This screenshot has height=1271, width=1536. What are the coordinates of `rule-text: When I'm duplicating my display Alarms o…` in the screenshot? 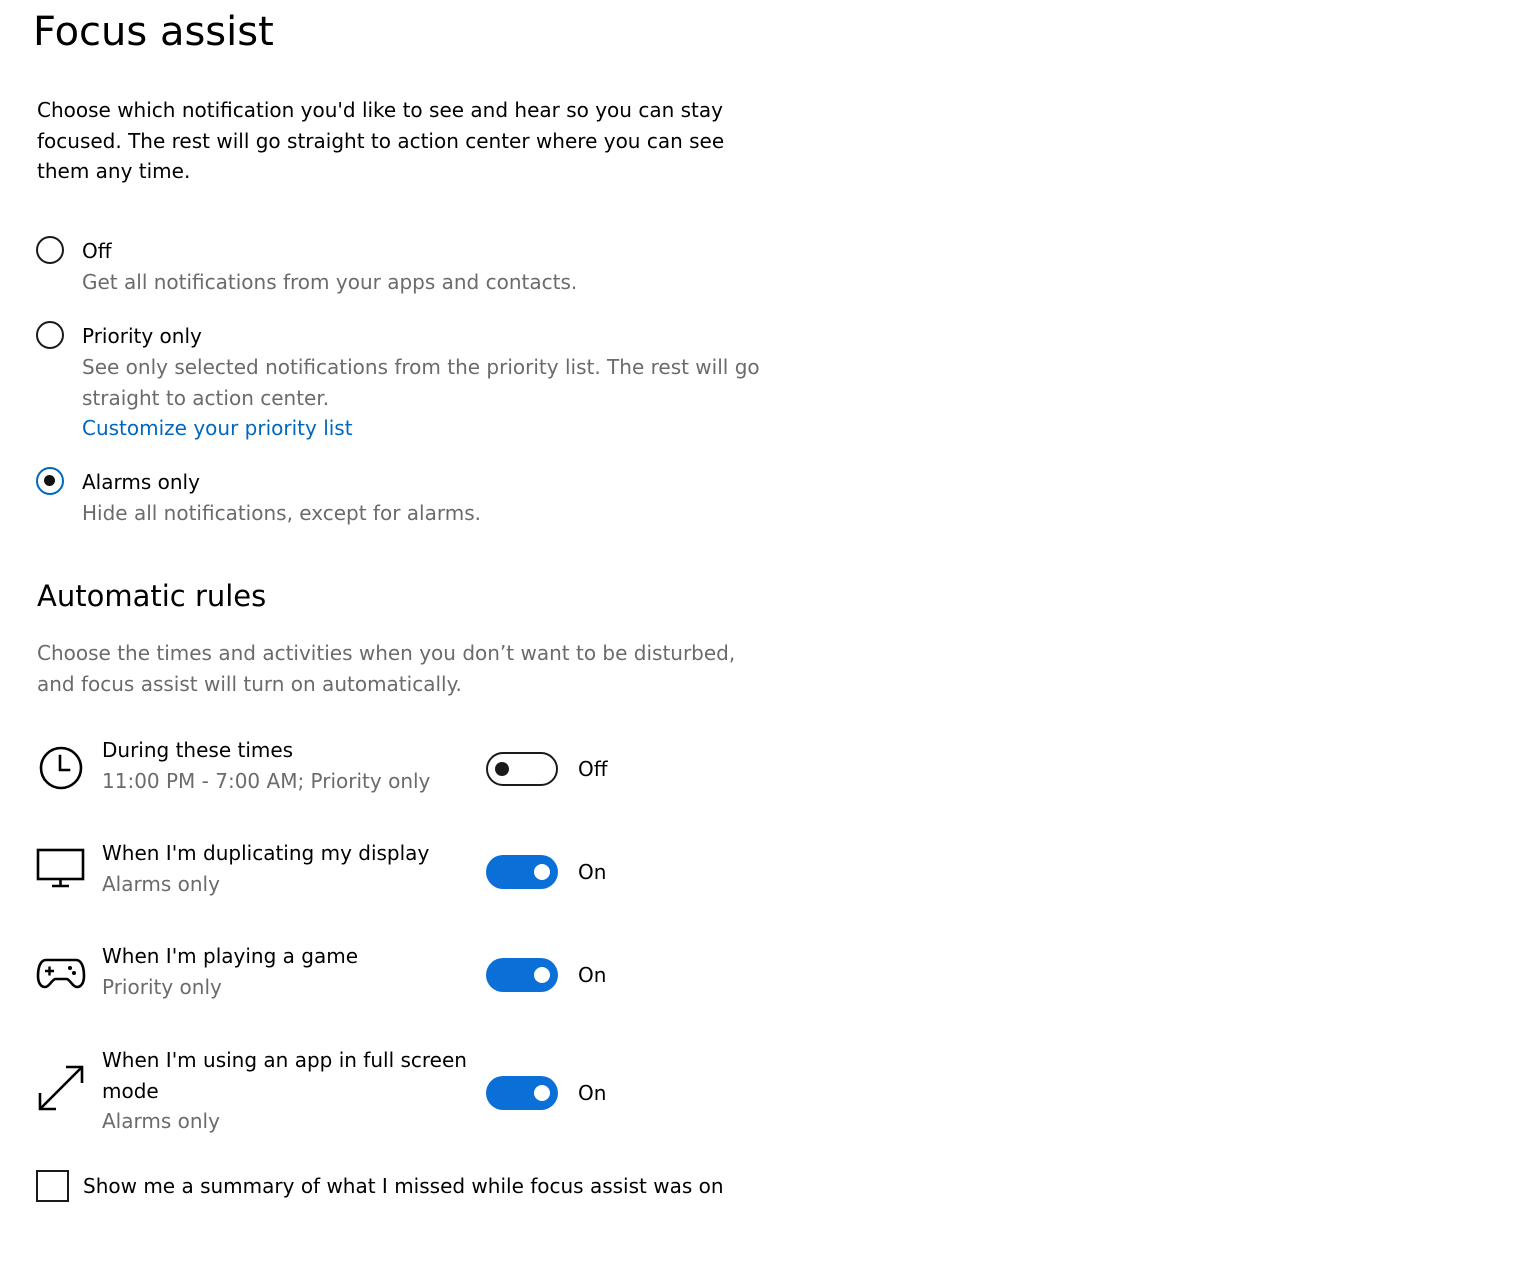 It's located at (292, 868).